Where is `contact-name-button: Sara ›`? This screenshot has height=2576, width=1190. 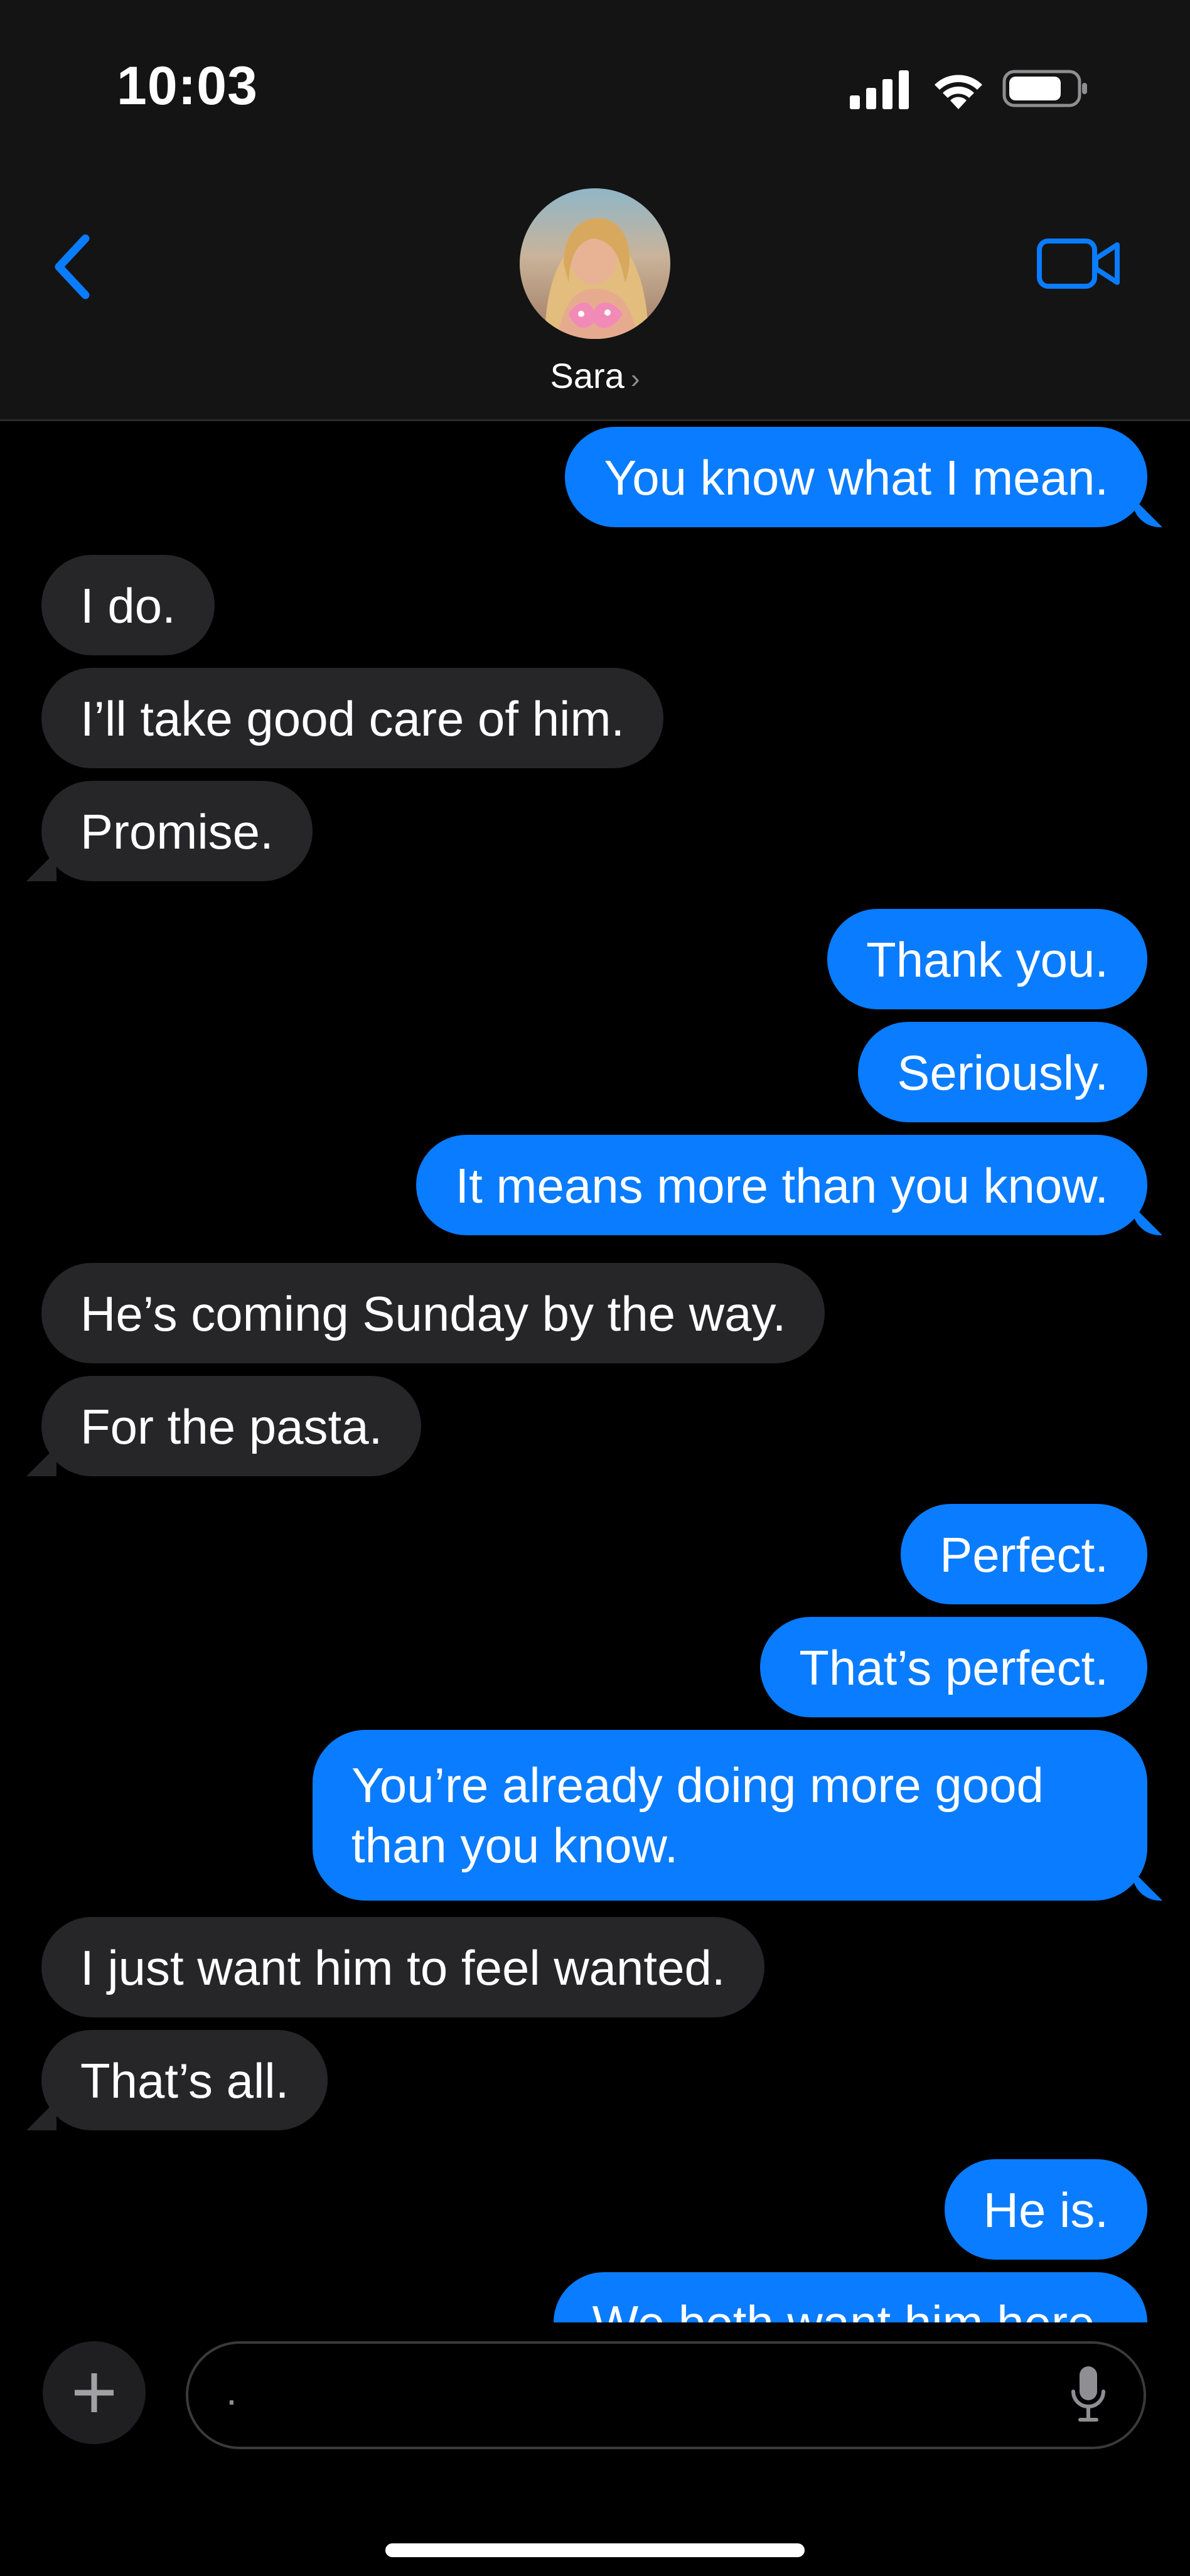 contact-name-button: Sara › is located at coordinates (595, 375).